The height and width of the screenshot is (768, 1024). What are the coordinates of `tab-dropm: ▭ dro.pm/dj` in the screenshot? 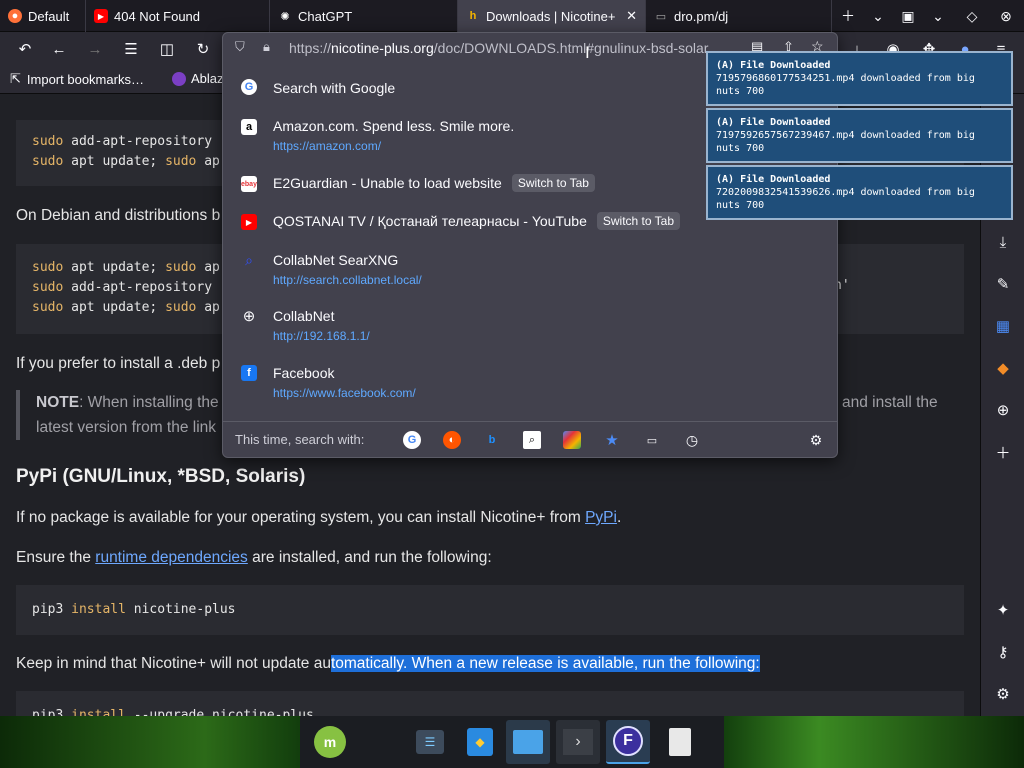 It's located at (739, 16).